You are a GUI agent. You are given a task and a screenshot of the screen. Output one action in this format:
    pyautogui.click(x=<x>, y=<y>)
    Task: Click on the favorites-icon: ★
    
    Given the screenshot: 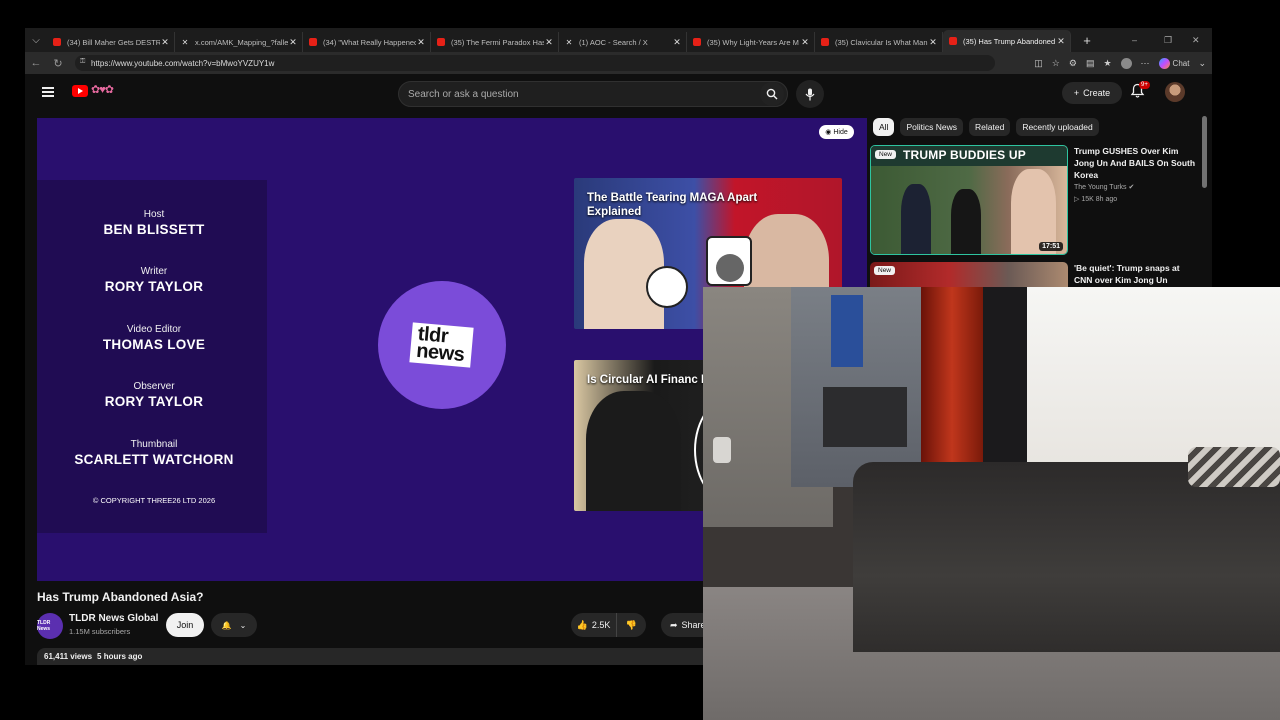 What is the action you would take?
    pyautogui.click(x=1107, y=63)
    